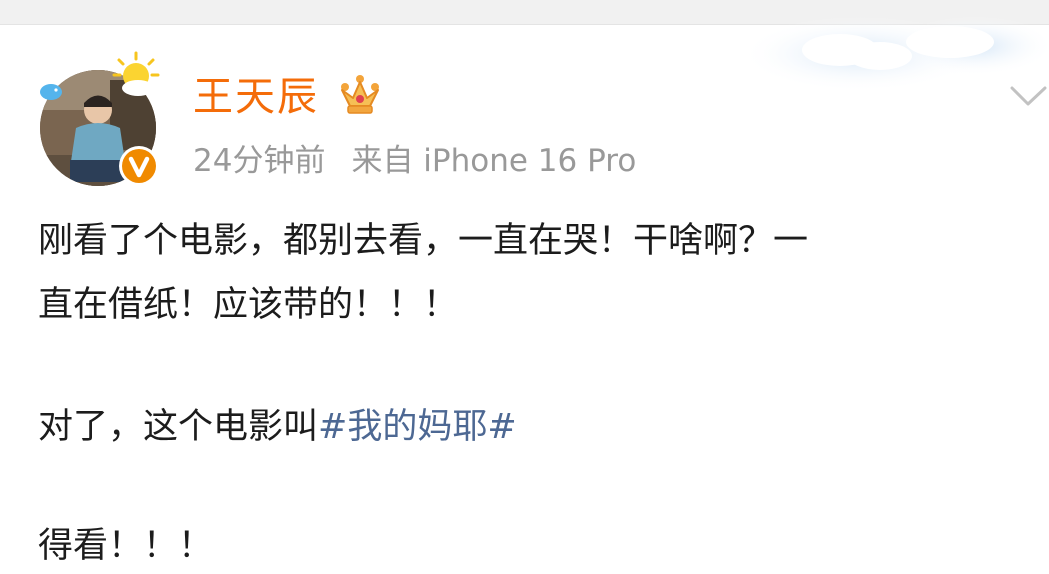  What do you see at coordinates (248, 305) in the screenshot?
I see `post-text-line: 直在借纸！应该带的！！！` at bounding box center [248, 305].